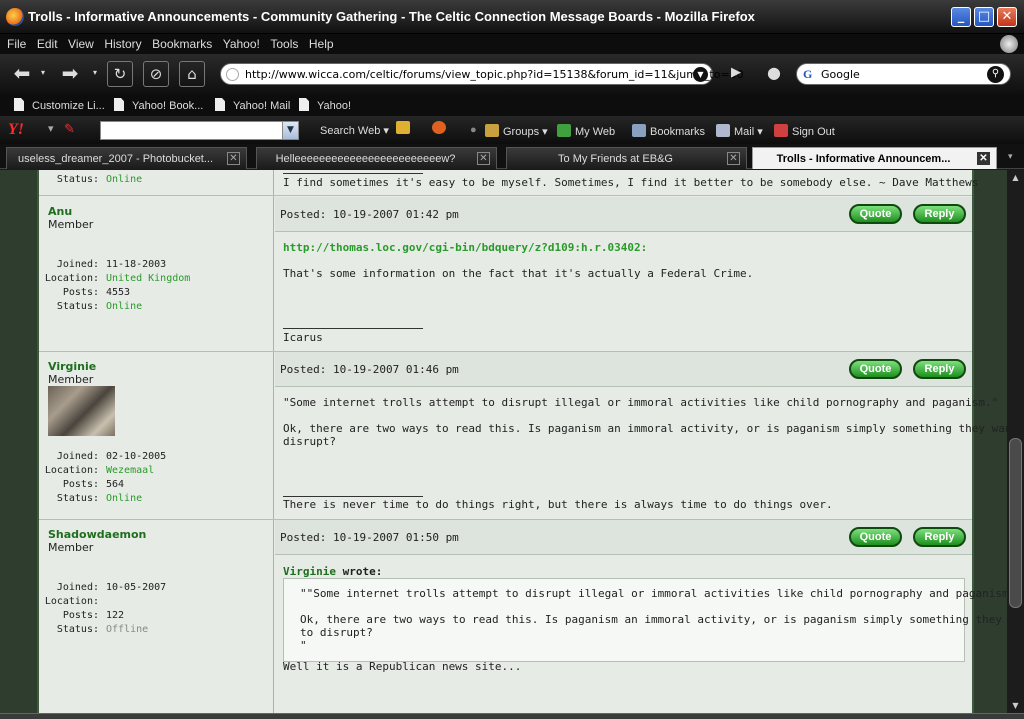 This screenshot has width=1024, height=719. I want to click on user-rank: Member, so click(71, 224).